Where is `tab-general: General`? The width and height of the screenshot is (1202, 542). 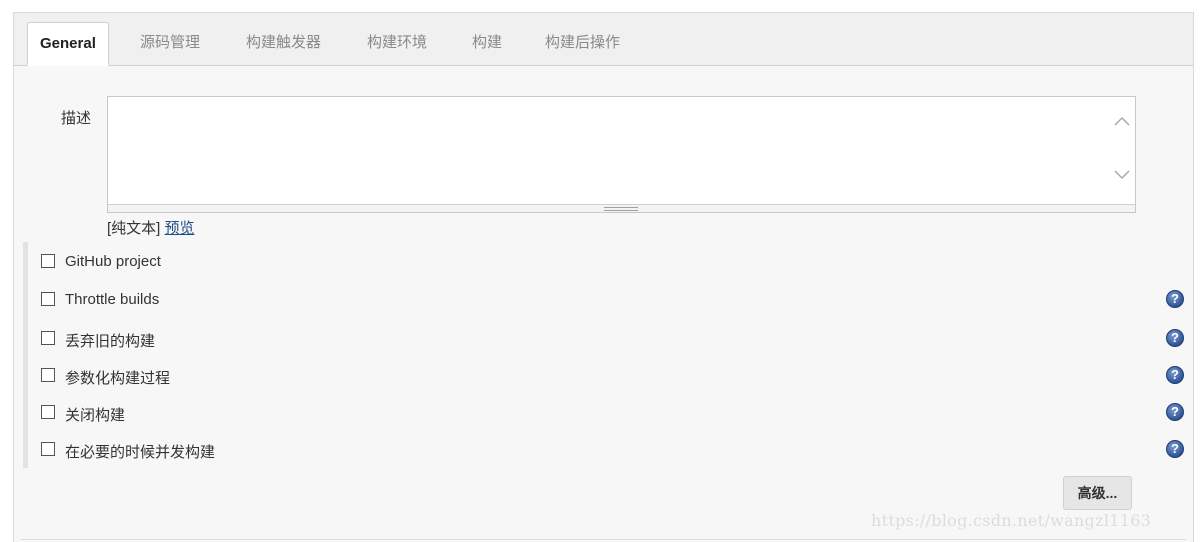
tab-general: General is located at coordinates (68, 44).